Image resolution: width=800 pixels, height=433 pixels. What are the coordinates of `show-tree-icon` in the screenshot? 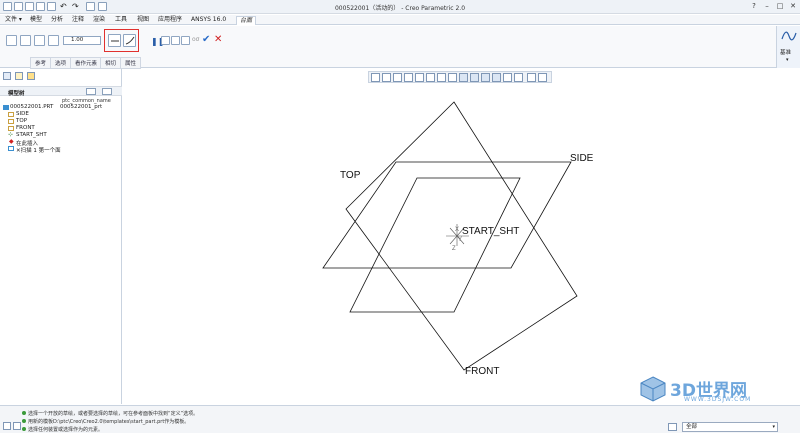 It's located at (7, 426).